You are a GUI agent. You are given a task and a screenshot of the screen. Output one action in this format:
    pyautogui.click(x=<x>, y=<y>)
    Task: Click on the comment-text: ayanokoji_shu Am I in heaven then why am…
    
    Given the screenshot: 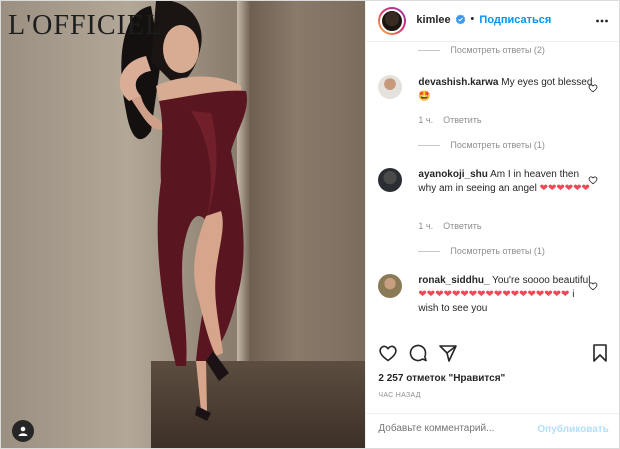 What is the action you would take?
    pyautogui.click(x=507, y=182)
    